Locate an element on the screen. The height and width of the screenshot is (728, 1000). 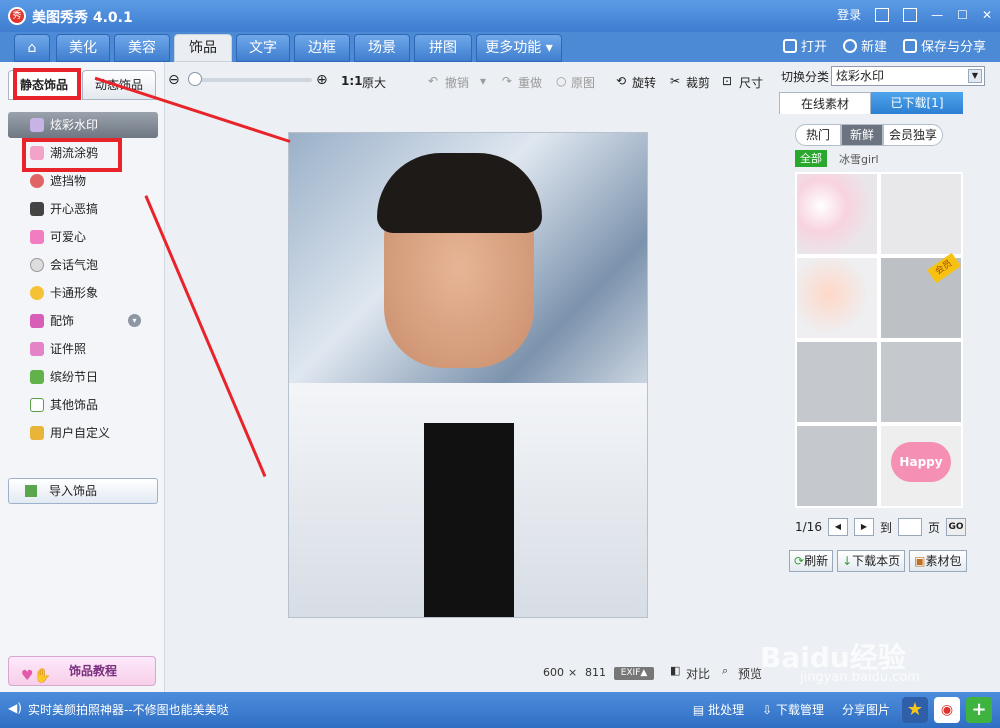
filter-hot: 热门 is located at coordinates (818, 135).